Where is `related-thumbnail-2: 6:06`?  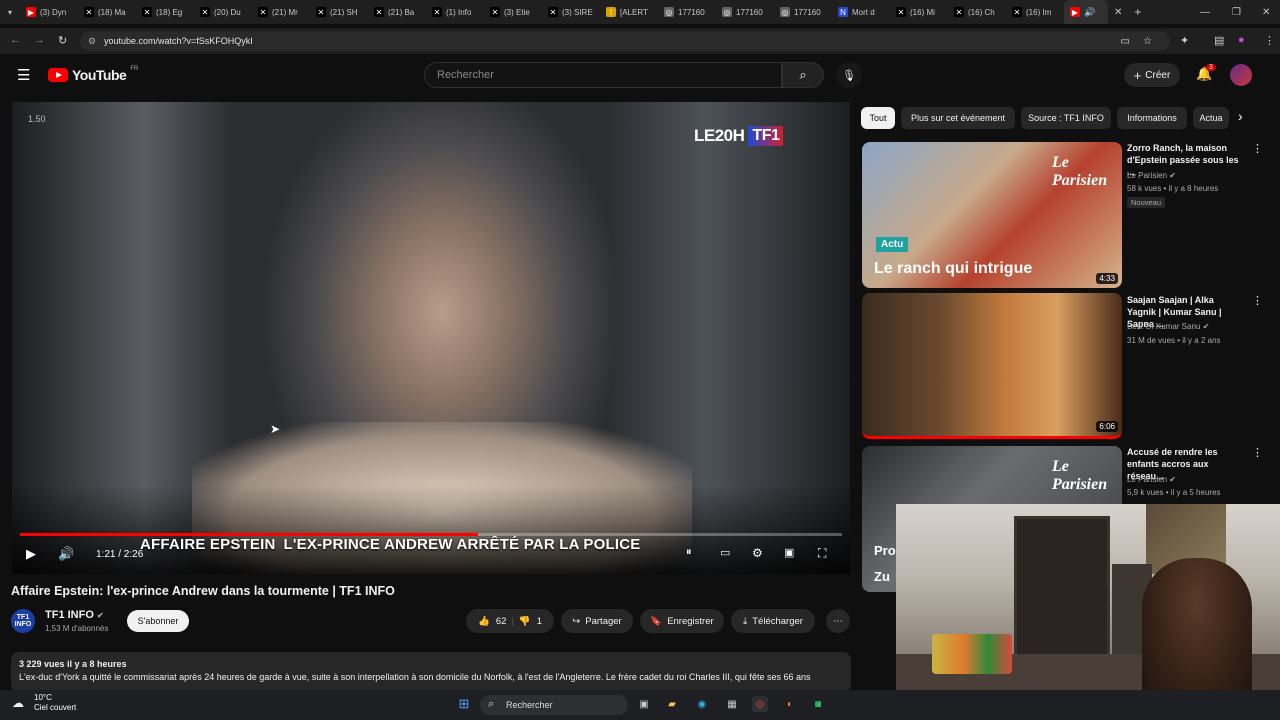 related-thumbnail-2: 6:06 is located at coordinates (992, 366).